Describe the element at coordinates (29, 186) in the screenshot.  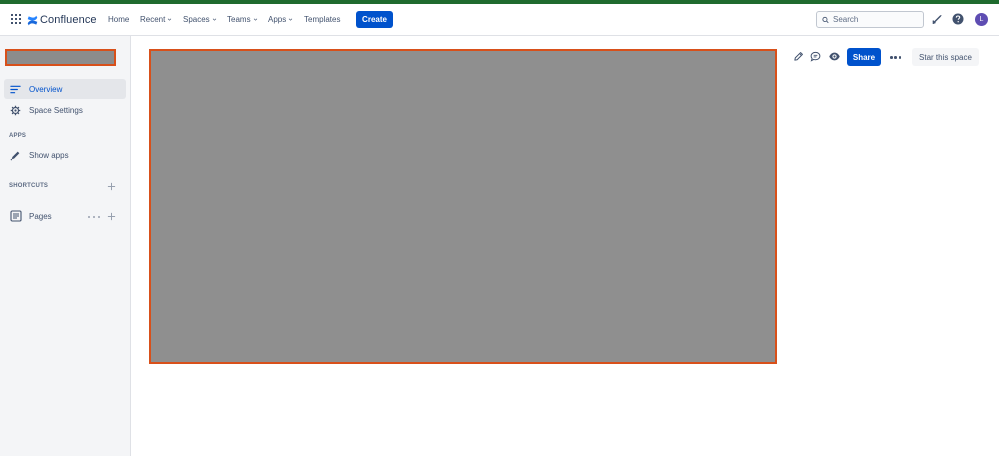
I see `shortcuts-heading: SHORTCUTS` at that location.